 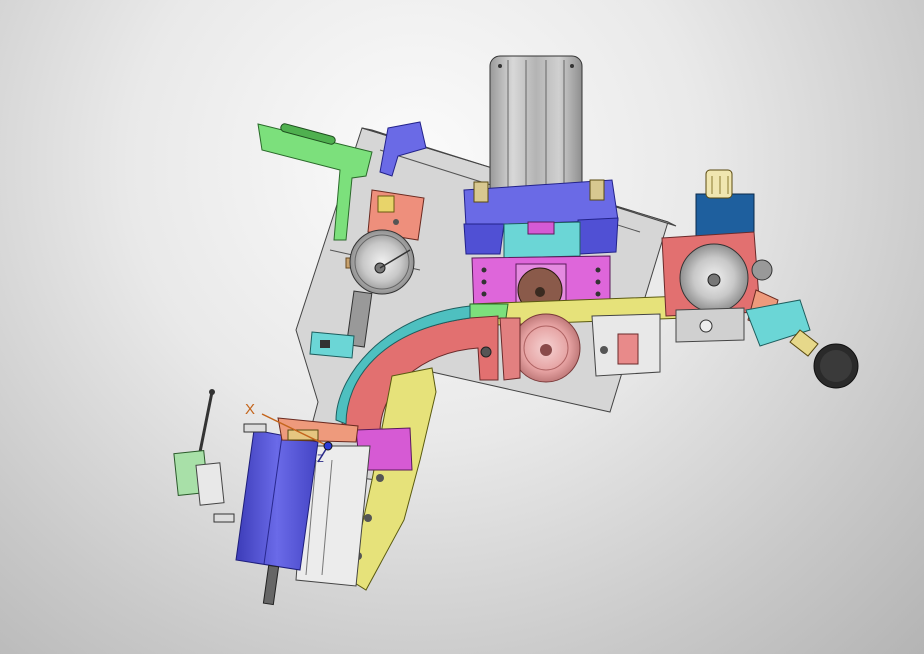 What do you see at coordinates (540, 348) in the screenshot?
I see `pink-roller` at bounding box center [540, 348].